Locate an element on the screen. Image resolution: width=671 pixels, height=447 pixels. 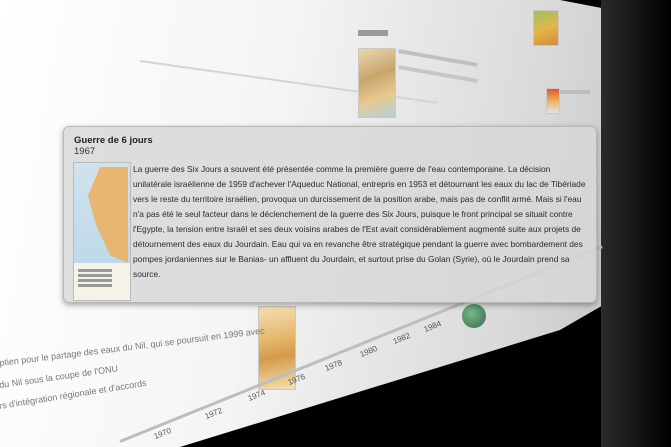
event-title: Guerre de 6 jours is located at coordinates (113, 140).